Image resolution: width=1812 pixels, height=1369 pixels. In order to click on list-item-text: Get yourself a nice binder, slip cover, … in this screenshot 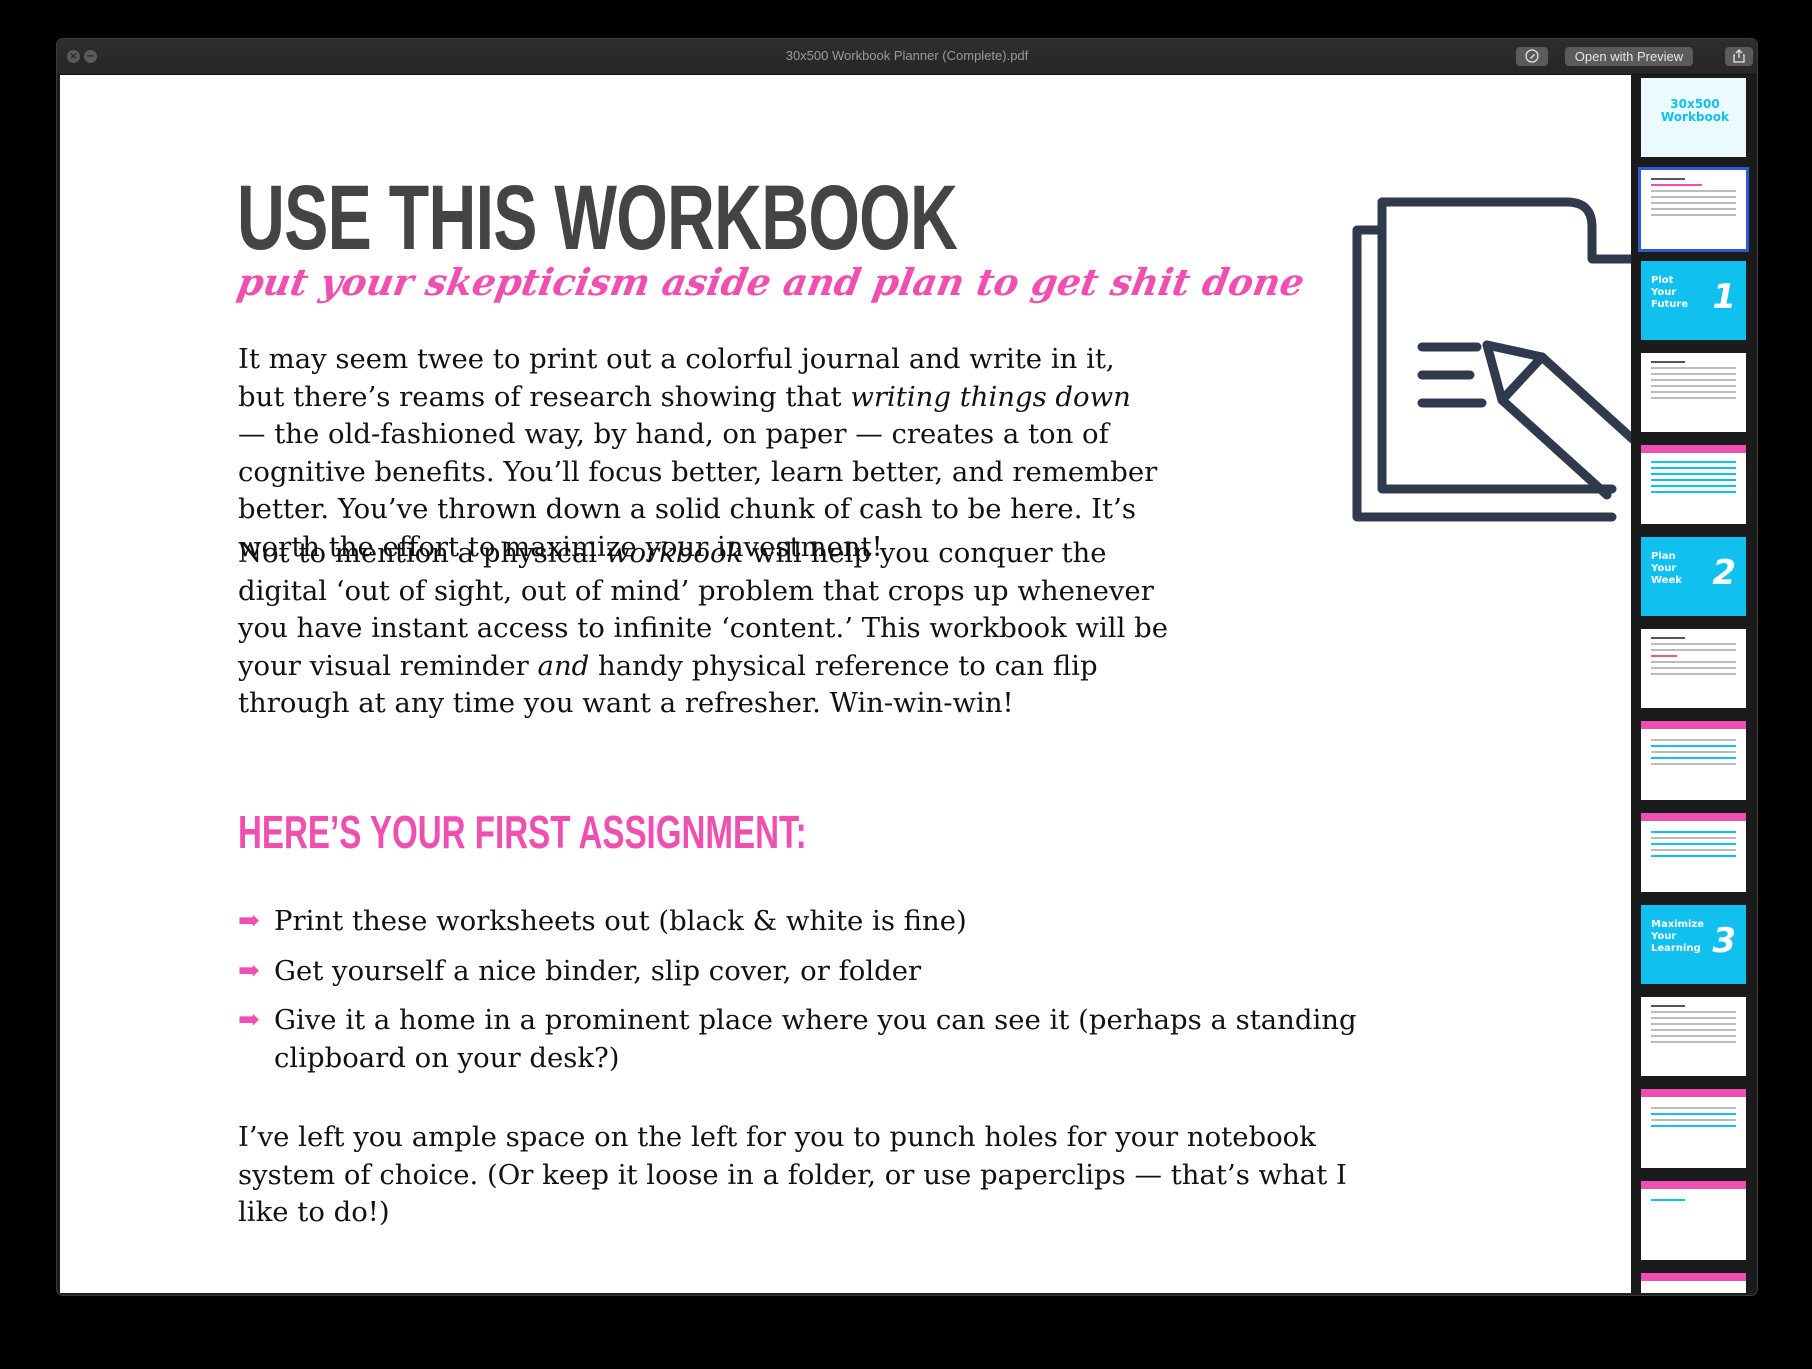, I will do `click(598, 970)`.